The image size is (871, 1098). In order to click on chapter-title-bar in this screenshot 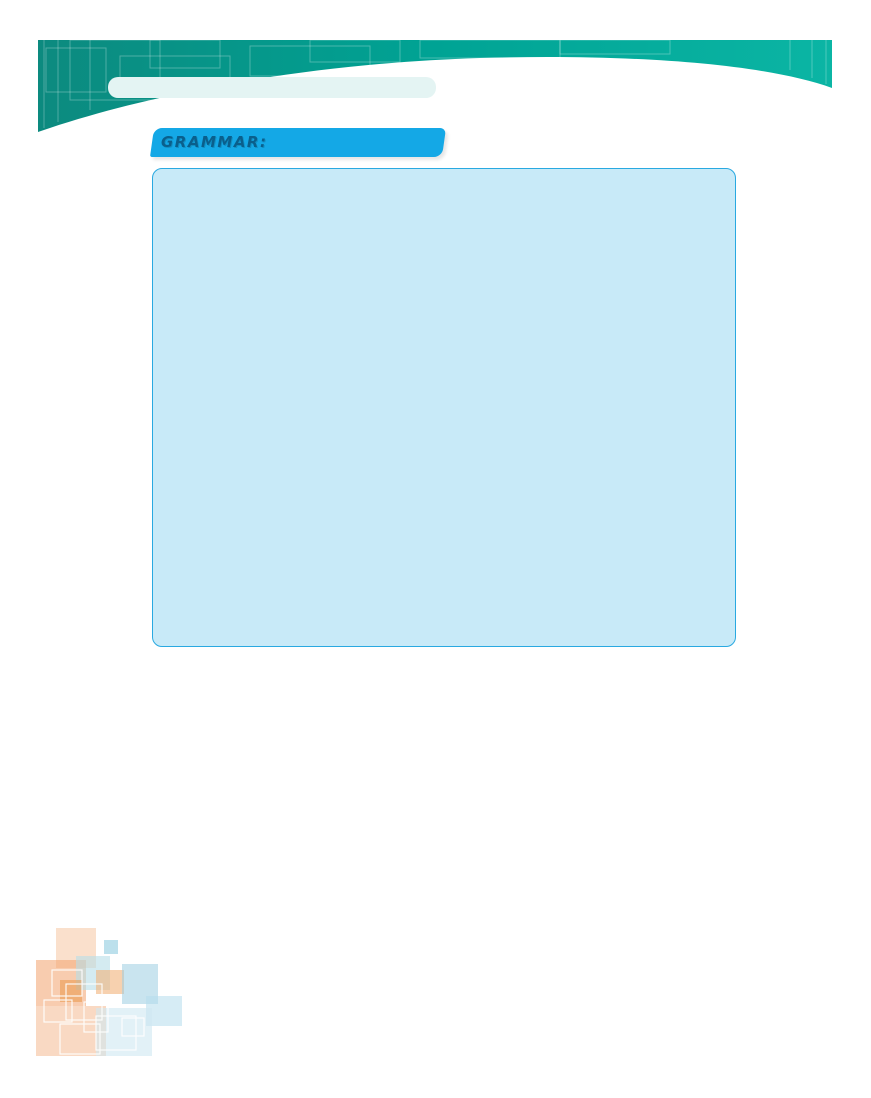, I will do `click(272, 87)`.